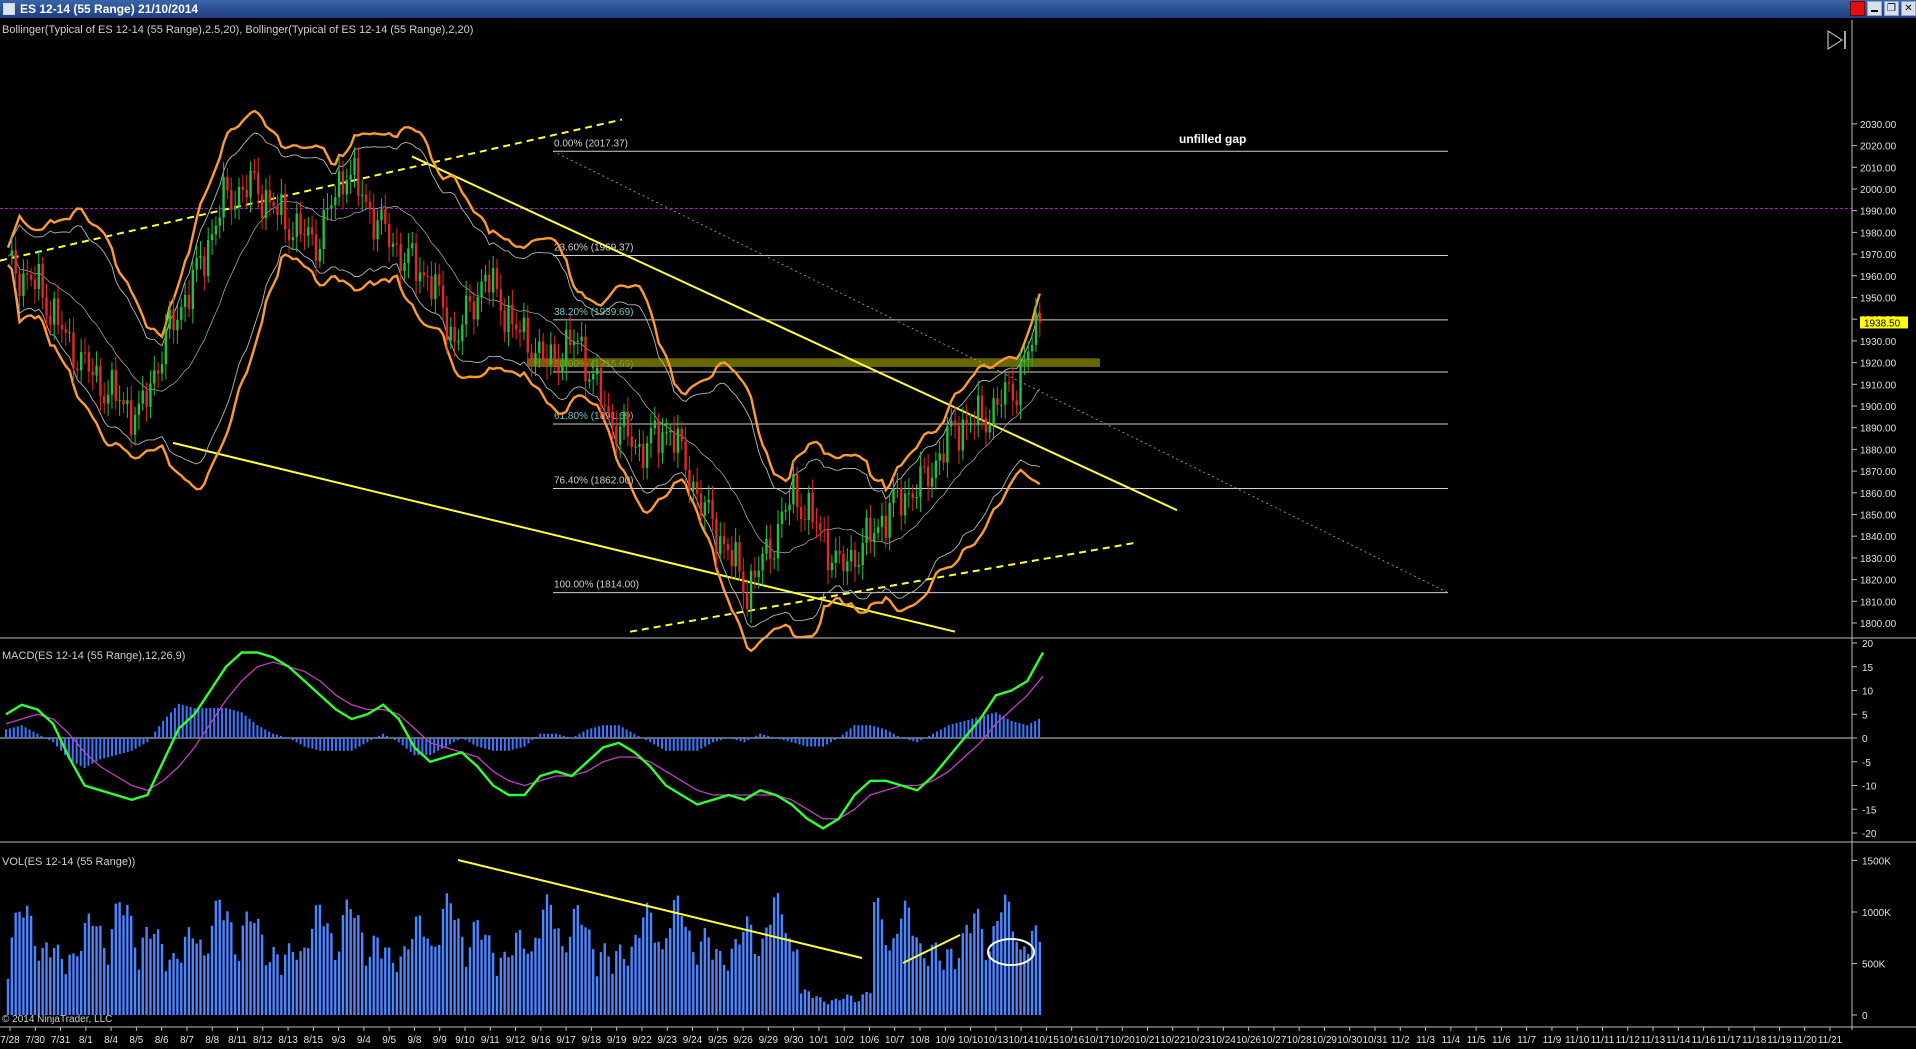 The width and height of the screenshot is (1916, 1049). What do you see at coordinates (1836, 40) in the screenshot?
I see `play-to-end-icon` at bounding box center [1836, 40].